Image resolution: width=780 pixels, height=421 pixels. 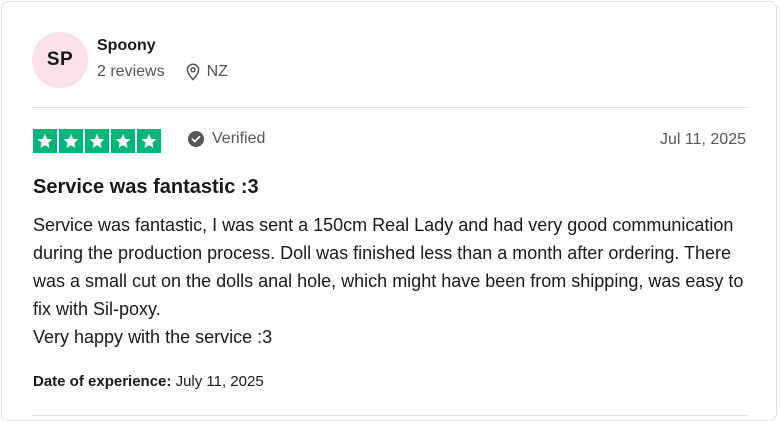 I want to click on date-of-experience: Date of experience: July 11, 2025, so click(x=148, y=381).